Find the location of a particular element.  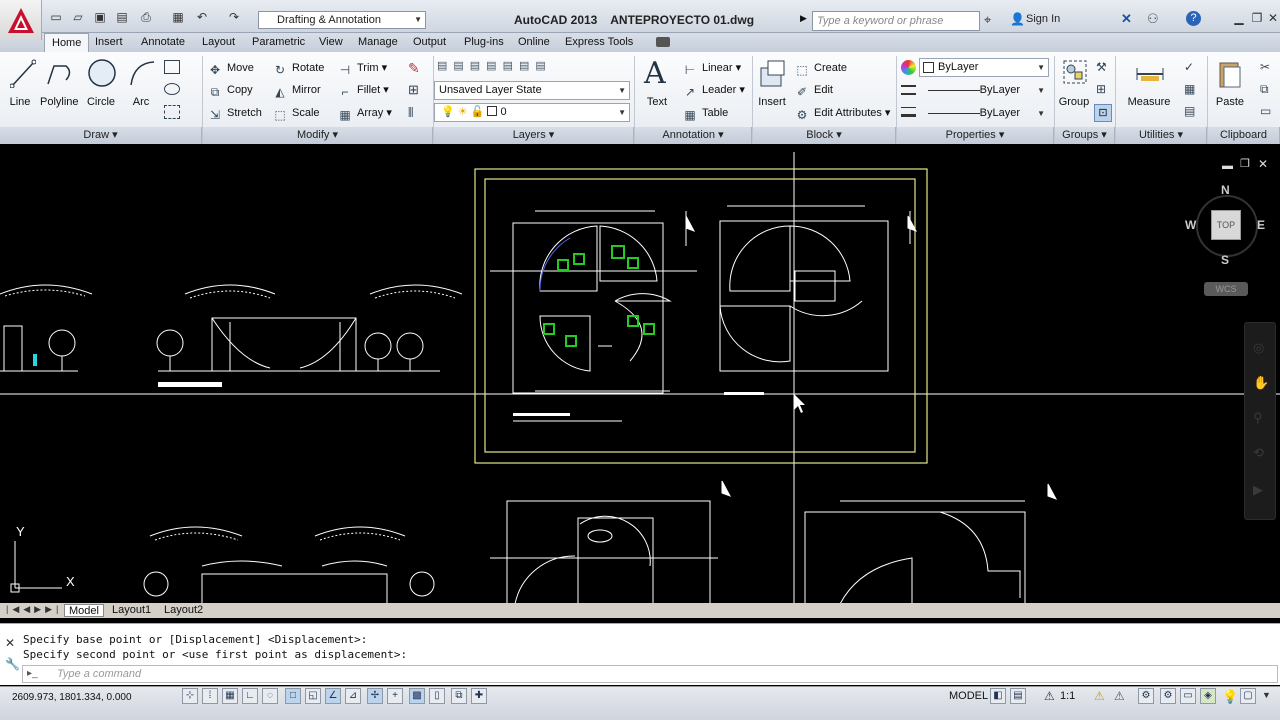

polyline-button: Polyline is located at coordinates (59, 85).